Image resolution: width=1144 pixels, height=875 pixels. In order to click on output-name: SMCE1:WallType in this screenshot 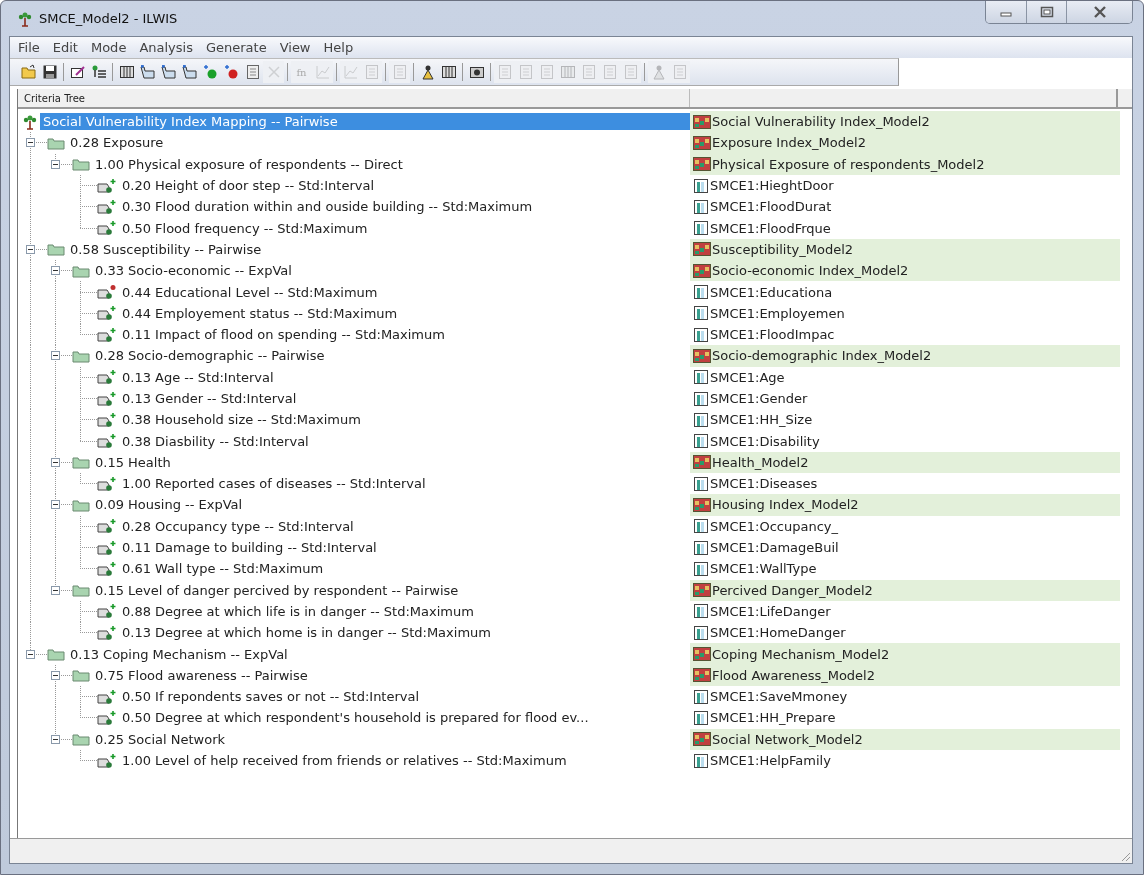, I will do `click(763, 569)`.